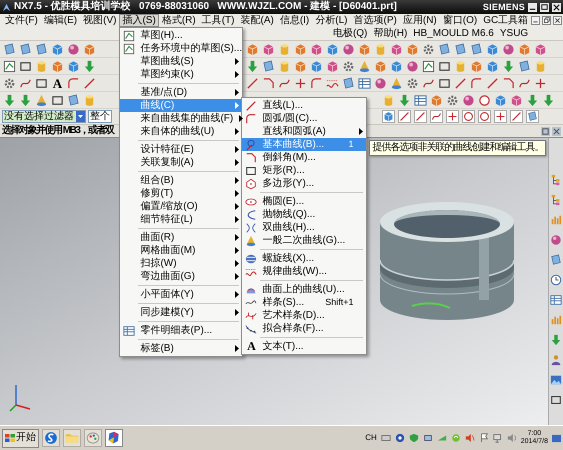  What do you see at coordinates (181, 250) in the screenshot?
I see `menu-item: 网格曲面(M)` at bounding box center [181, 250].